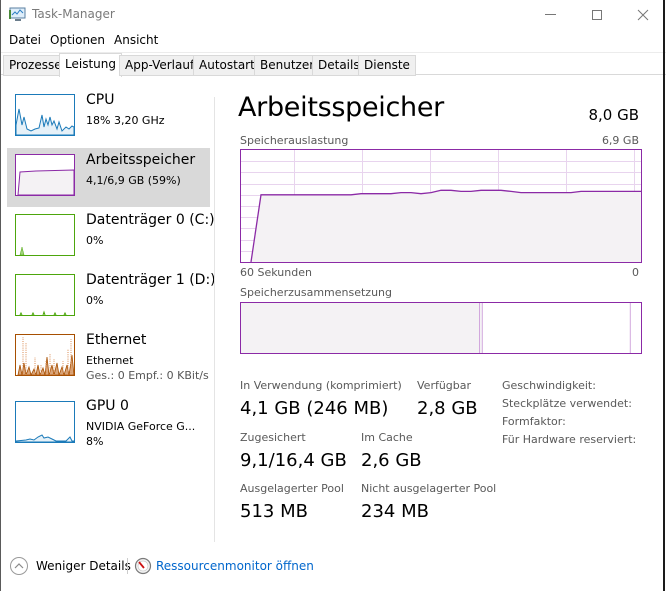 This screenshot has width=667, height=591. What do you see at coordinates (83, 566) in the screenshot?
I see `fewer-details-label: Weniger Details` at bounding box center [83, 566].